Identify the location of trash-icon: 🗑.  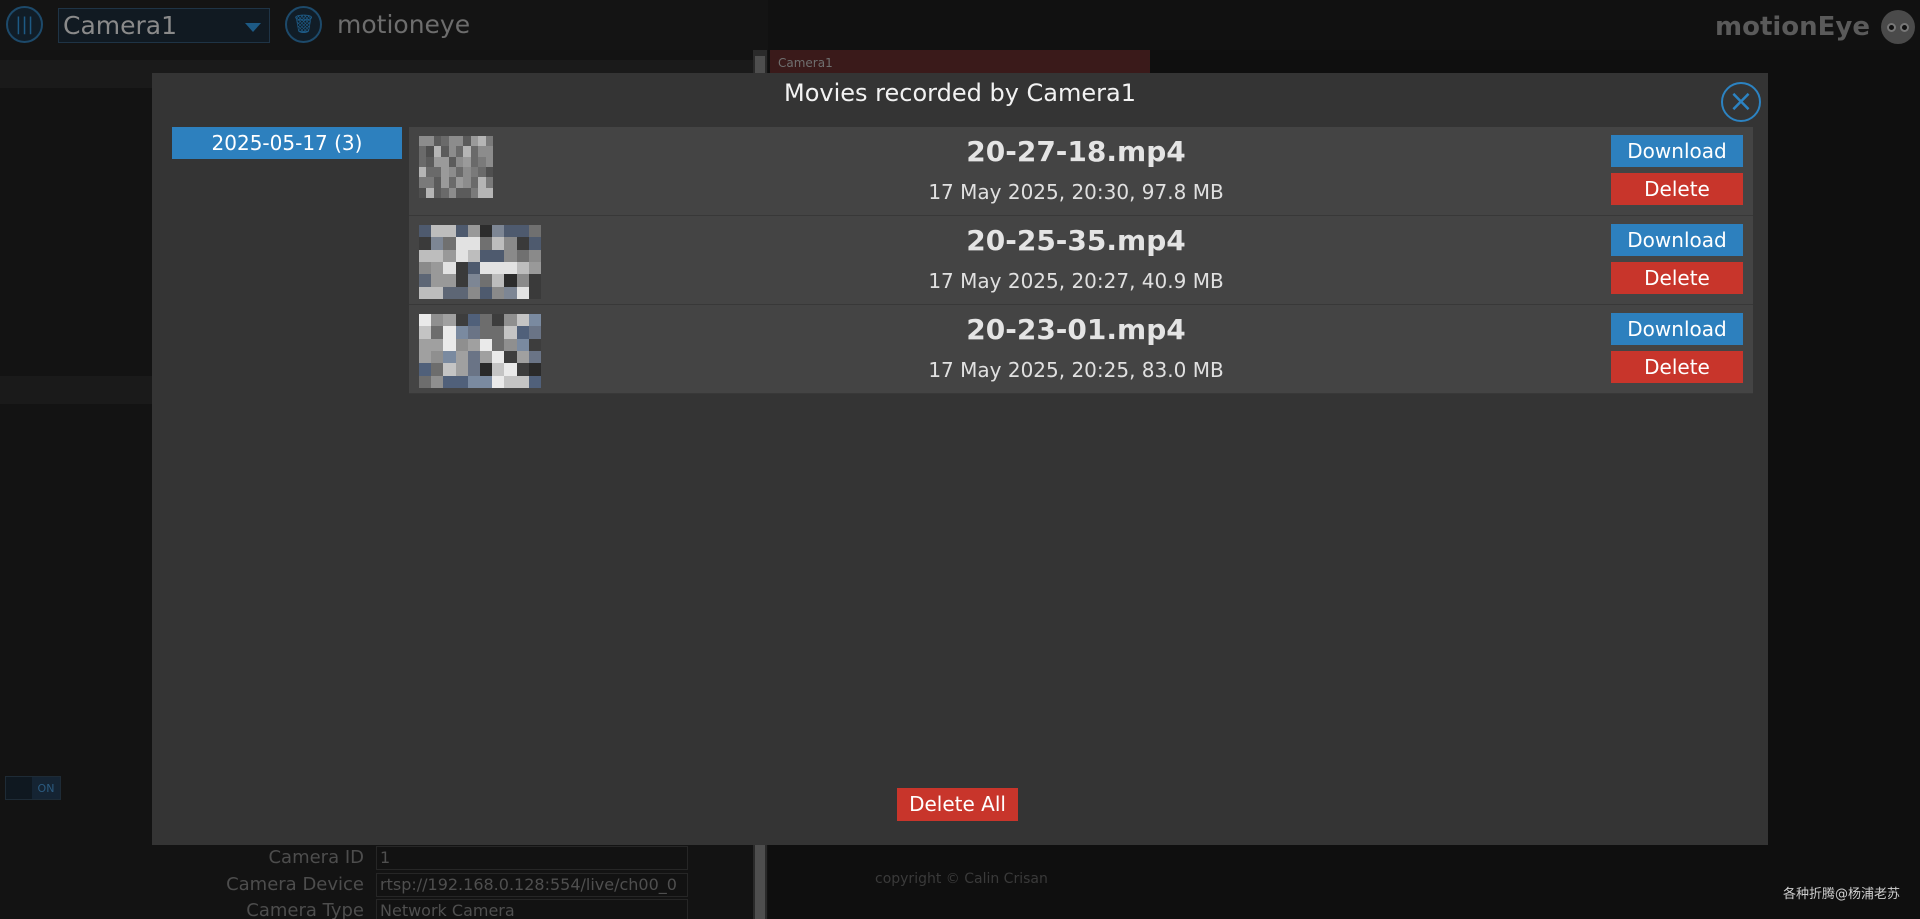
(303, 24).